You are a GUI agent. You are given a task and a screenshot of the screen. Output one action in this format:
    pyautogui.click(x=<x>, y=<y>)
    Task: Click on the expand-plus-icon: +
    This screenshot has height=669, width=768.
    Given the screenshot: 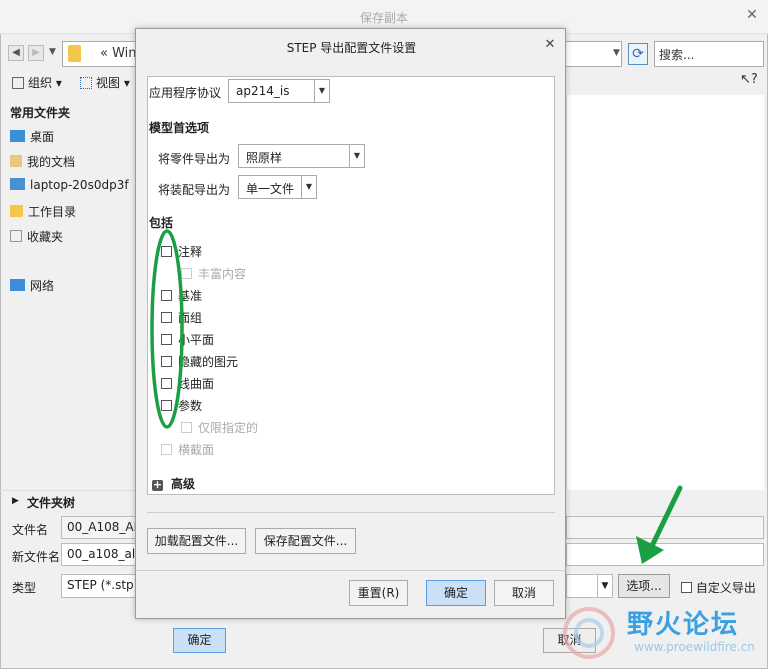 What is the action you would take?
    pyautogui.click(x=157, y=484)
    